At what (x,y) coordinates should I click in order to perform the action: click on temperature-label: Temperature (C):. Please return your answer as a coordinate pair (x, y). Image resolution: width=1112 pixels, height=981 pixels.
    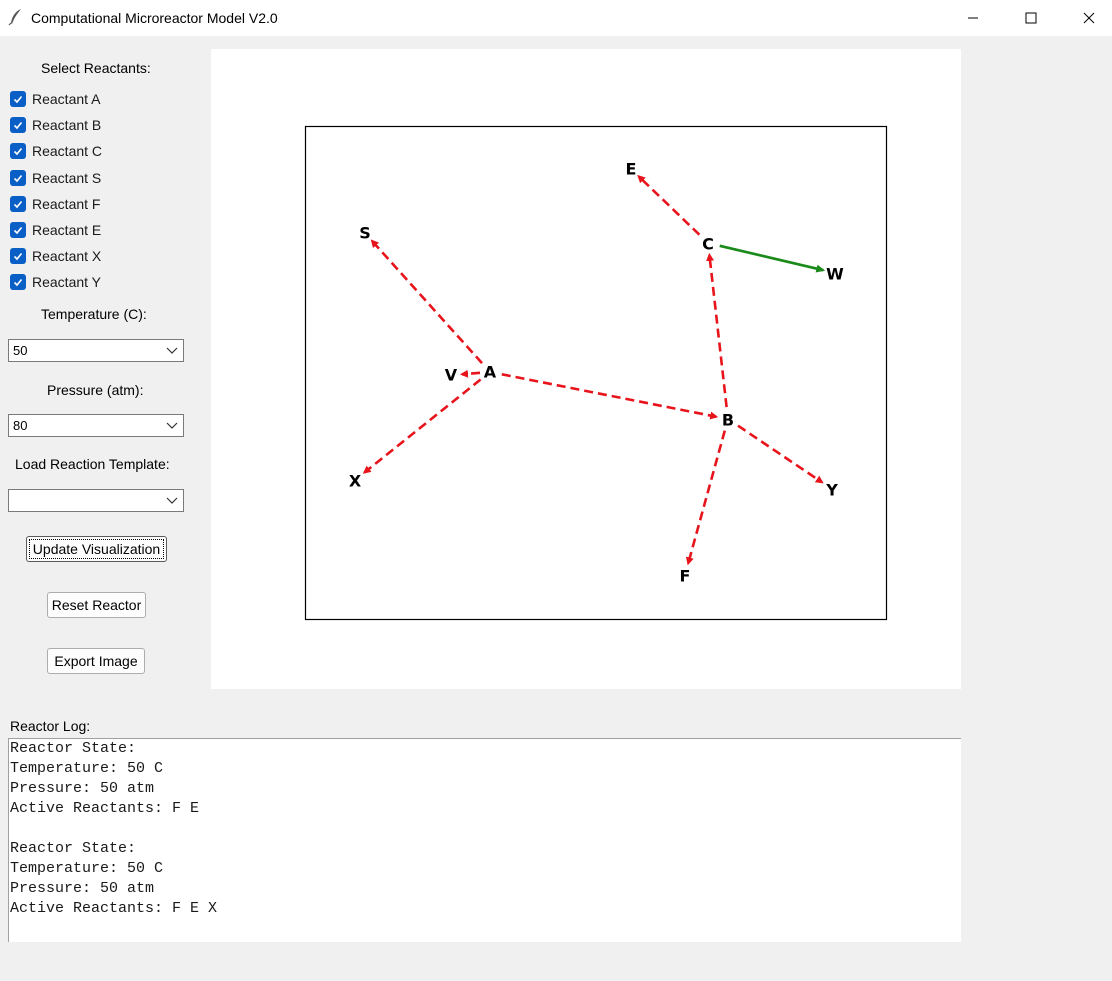
    Looking at the image, I should click on (94, 314).